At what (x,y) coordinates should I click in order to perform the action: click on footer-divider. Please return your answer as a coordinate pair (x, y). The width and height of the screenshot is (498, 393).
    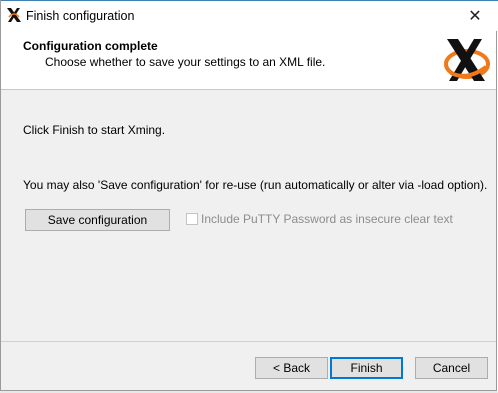
    Looking at the image, I should click on (248, 341).